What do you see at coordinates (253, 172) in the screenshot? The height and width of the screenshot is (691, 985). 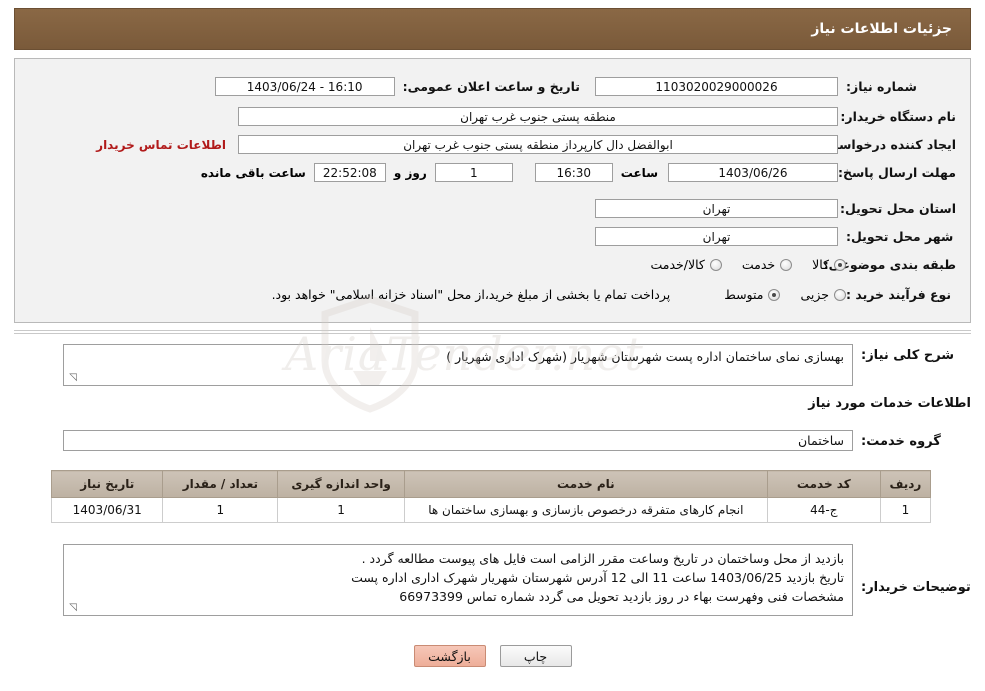 I see `remaining-label: ساعت باقی مانده` at bounding box center [253, 172].